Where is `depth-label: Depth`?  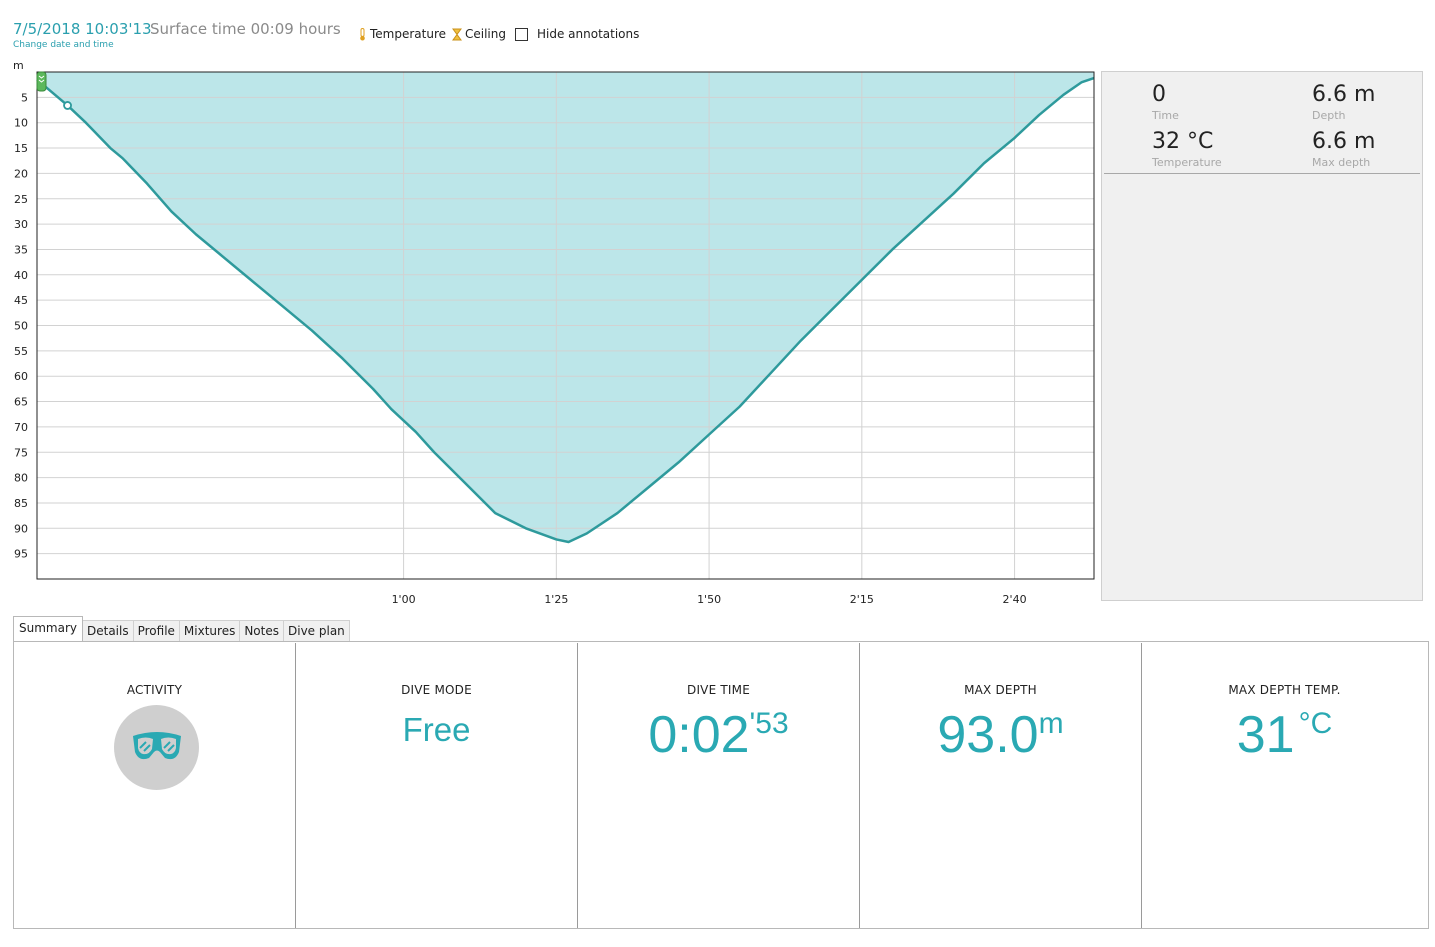
depth-label: Depth is located at coordinates (1329, 115).